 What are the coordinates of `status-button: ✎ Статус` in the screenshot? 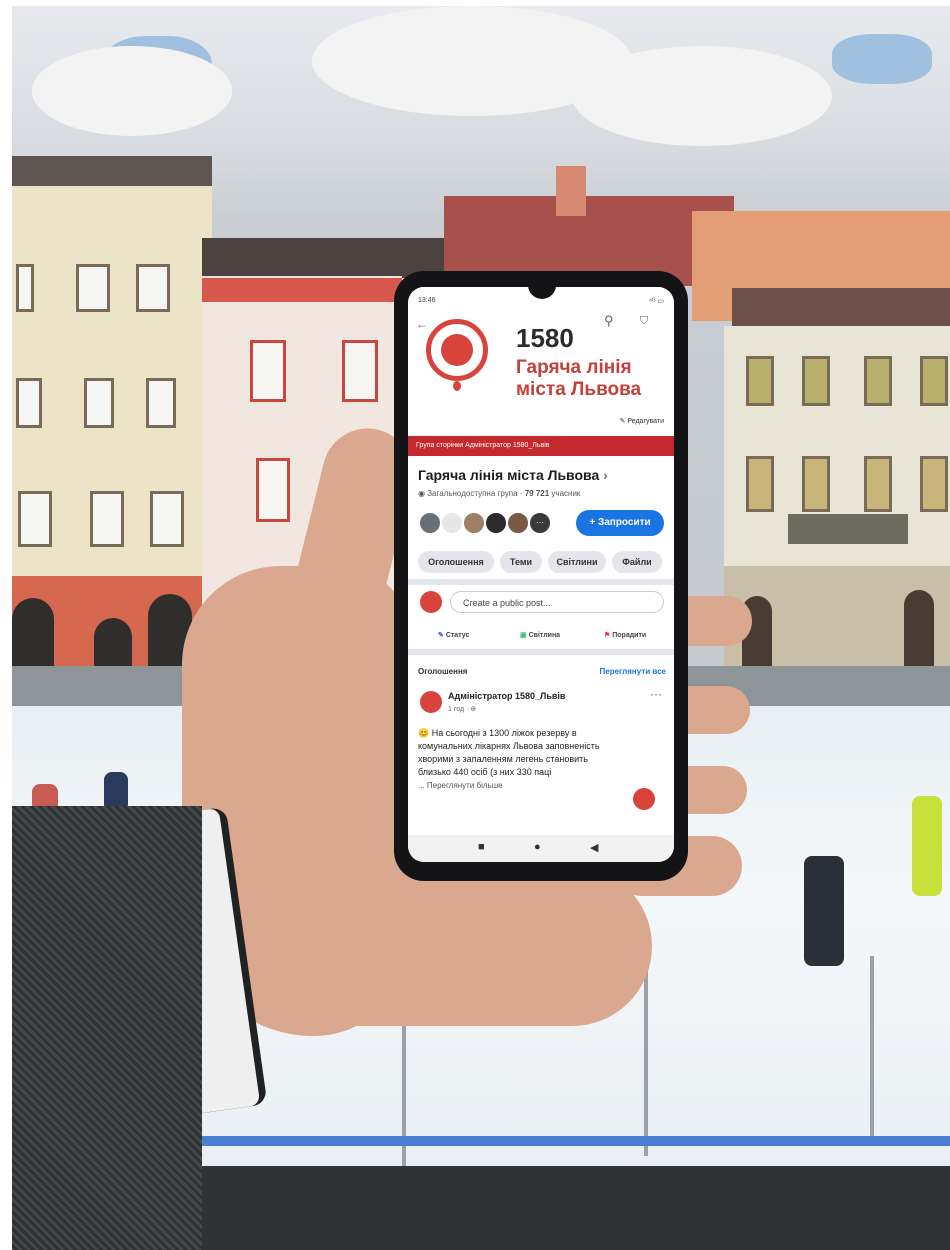 It's located at (453, 635).